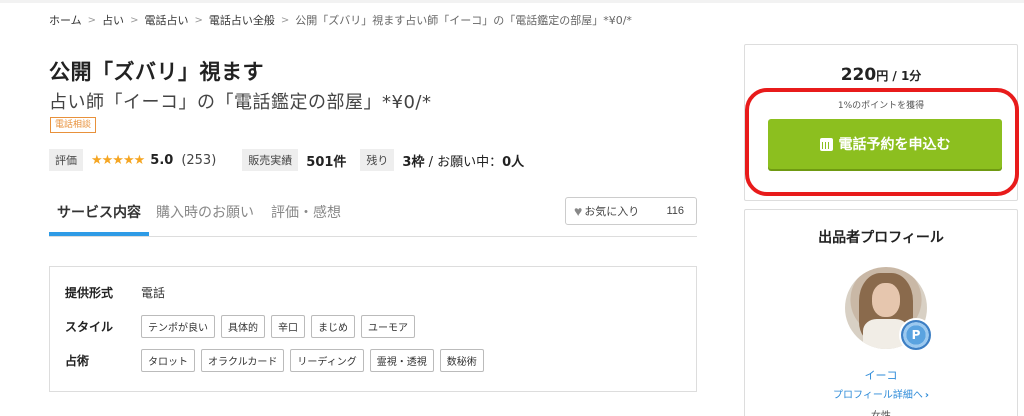 The image size is (1024, 416). I want to click on requests-value: 0人, so click(513, 162).